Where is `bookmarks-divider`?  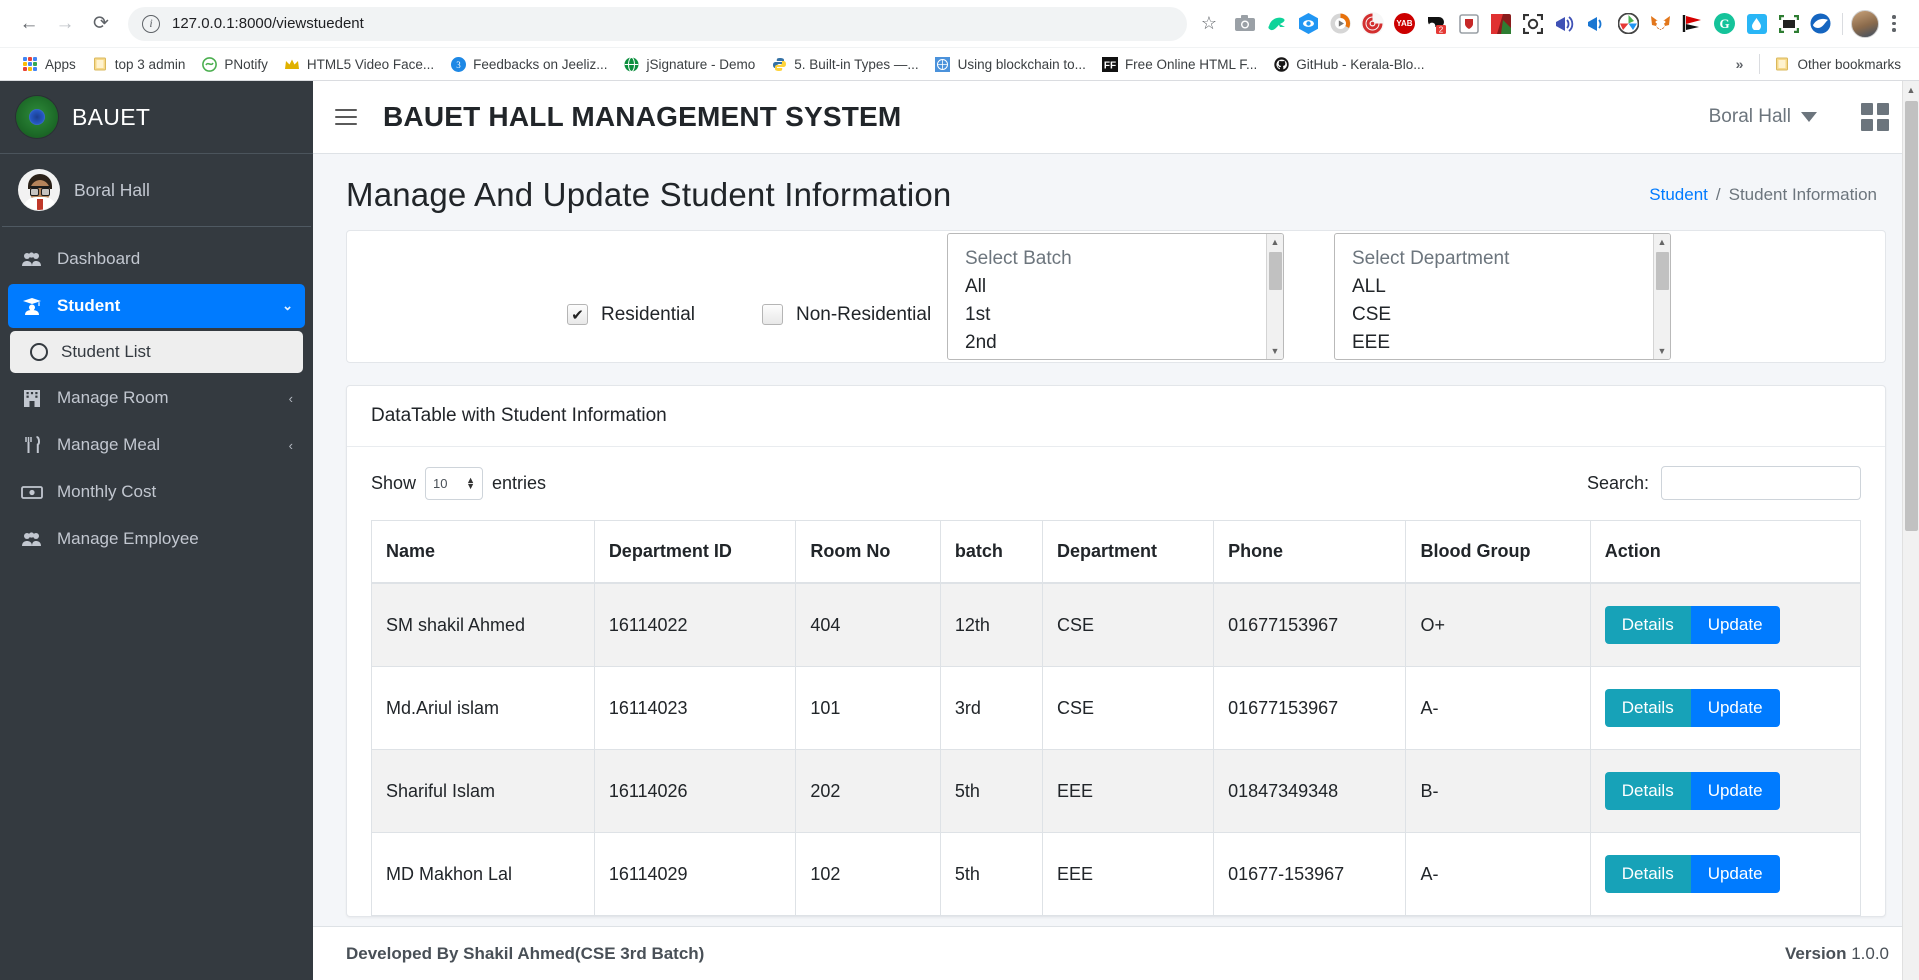 bookmarks-divider is located at coordinates (1760, 64).